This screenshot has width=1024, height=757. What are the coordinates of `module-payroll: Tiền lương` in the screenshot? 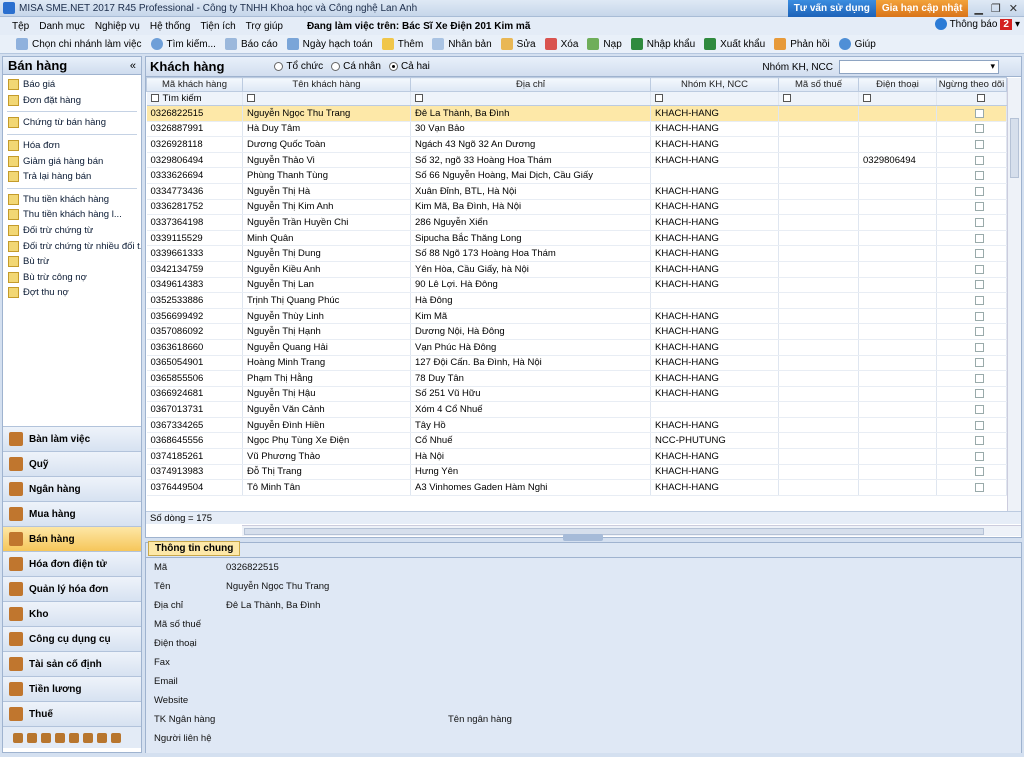 It's located at (72, 688).